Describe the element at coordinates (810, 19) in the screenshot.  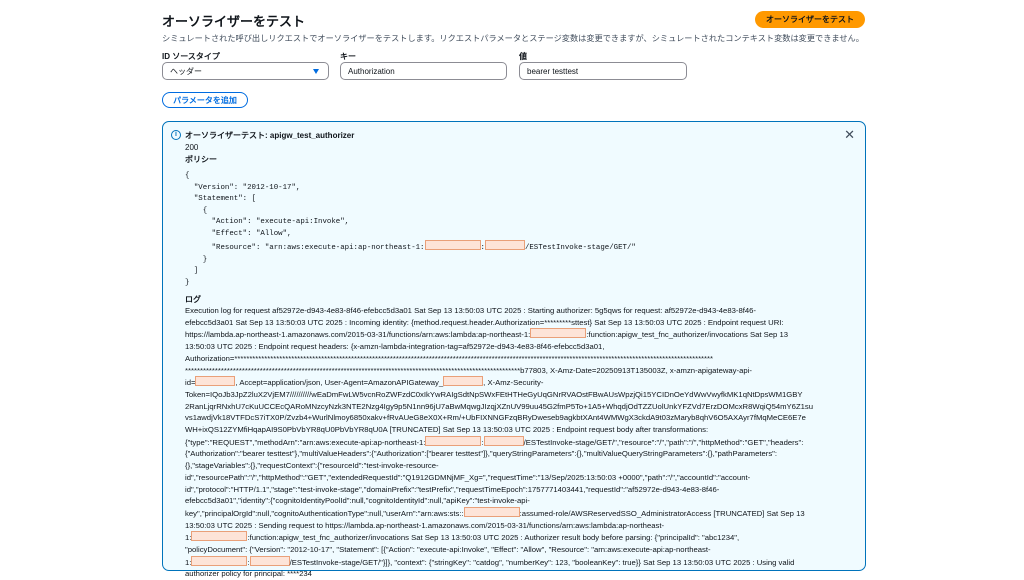
I see `test-authorizer-button: オーソライザーをテスト` at that location.